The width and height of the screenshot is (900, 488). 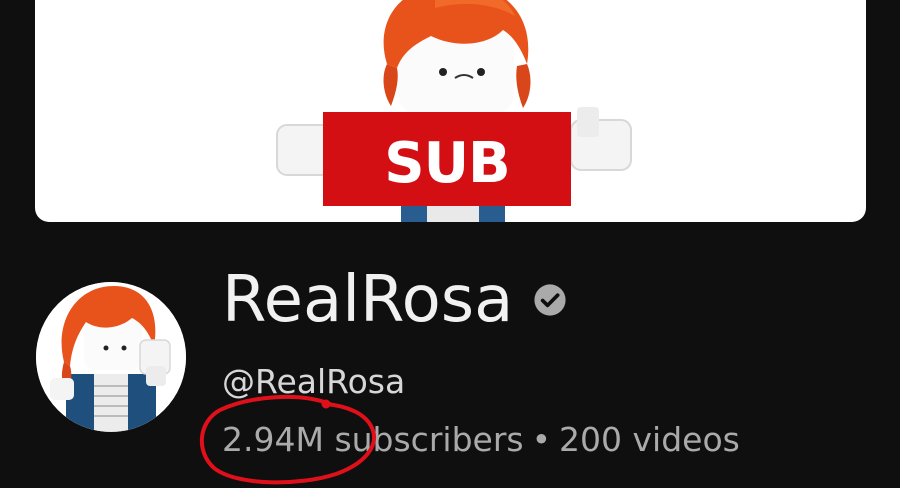 I want to click on verified-check-icon, so click(x=550, y=300).